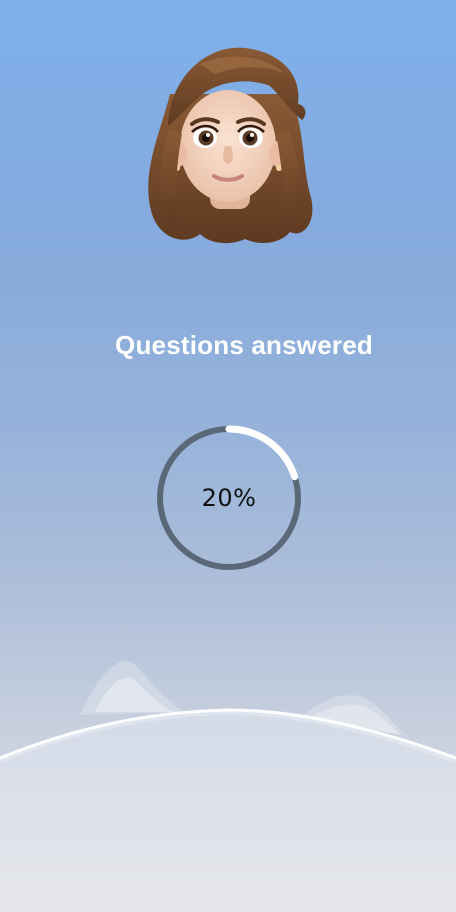 The image size is (456, 912). I want to click on memoji-avatar-icon, so click(225, 140).